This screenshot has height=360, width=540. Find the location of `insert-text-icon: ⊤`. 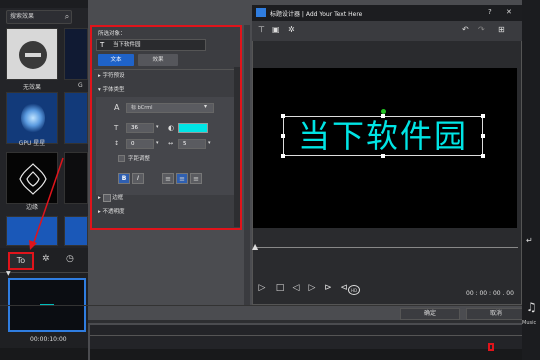

insert-text-icon: ⊤ is located at coordinates (261, 29).